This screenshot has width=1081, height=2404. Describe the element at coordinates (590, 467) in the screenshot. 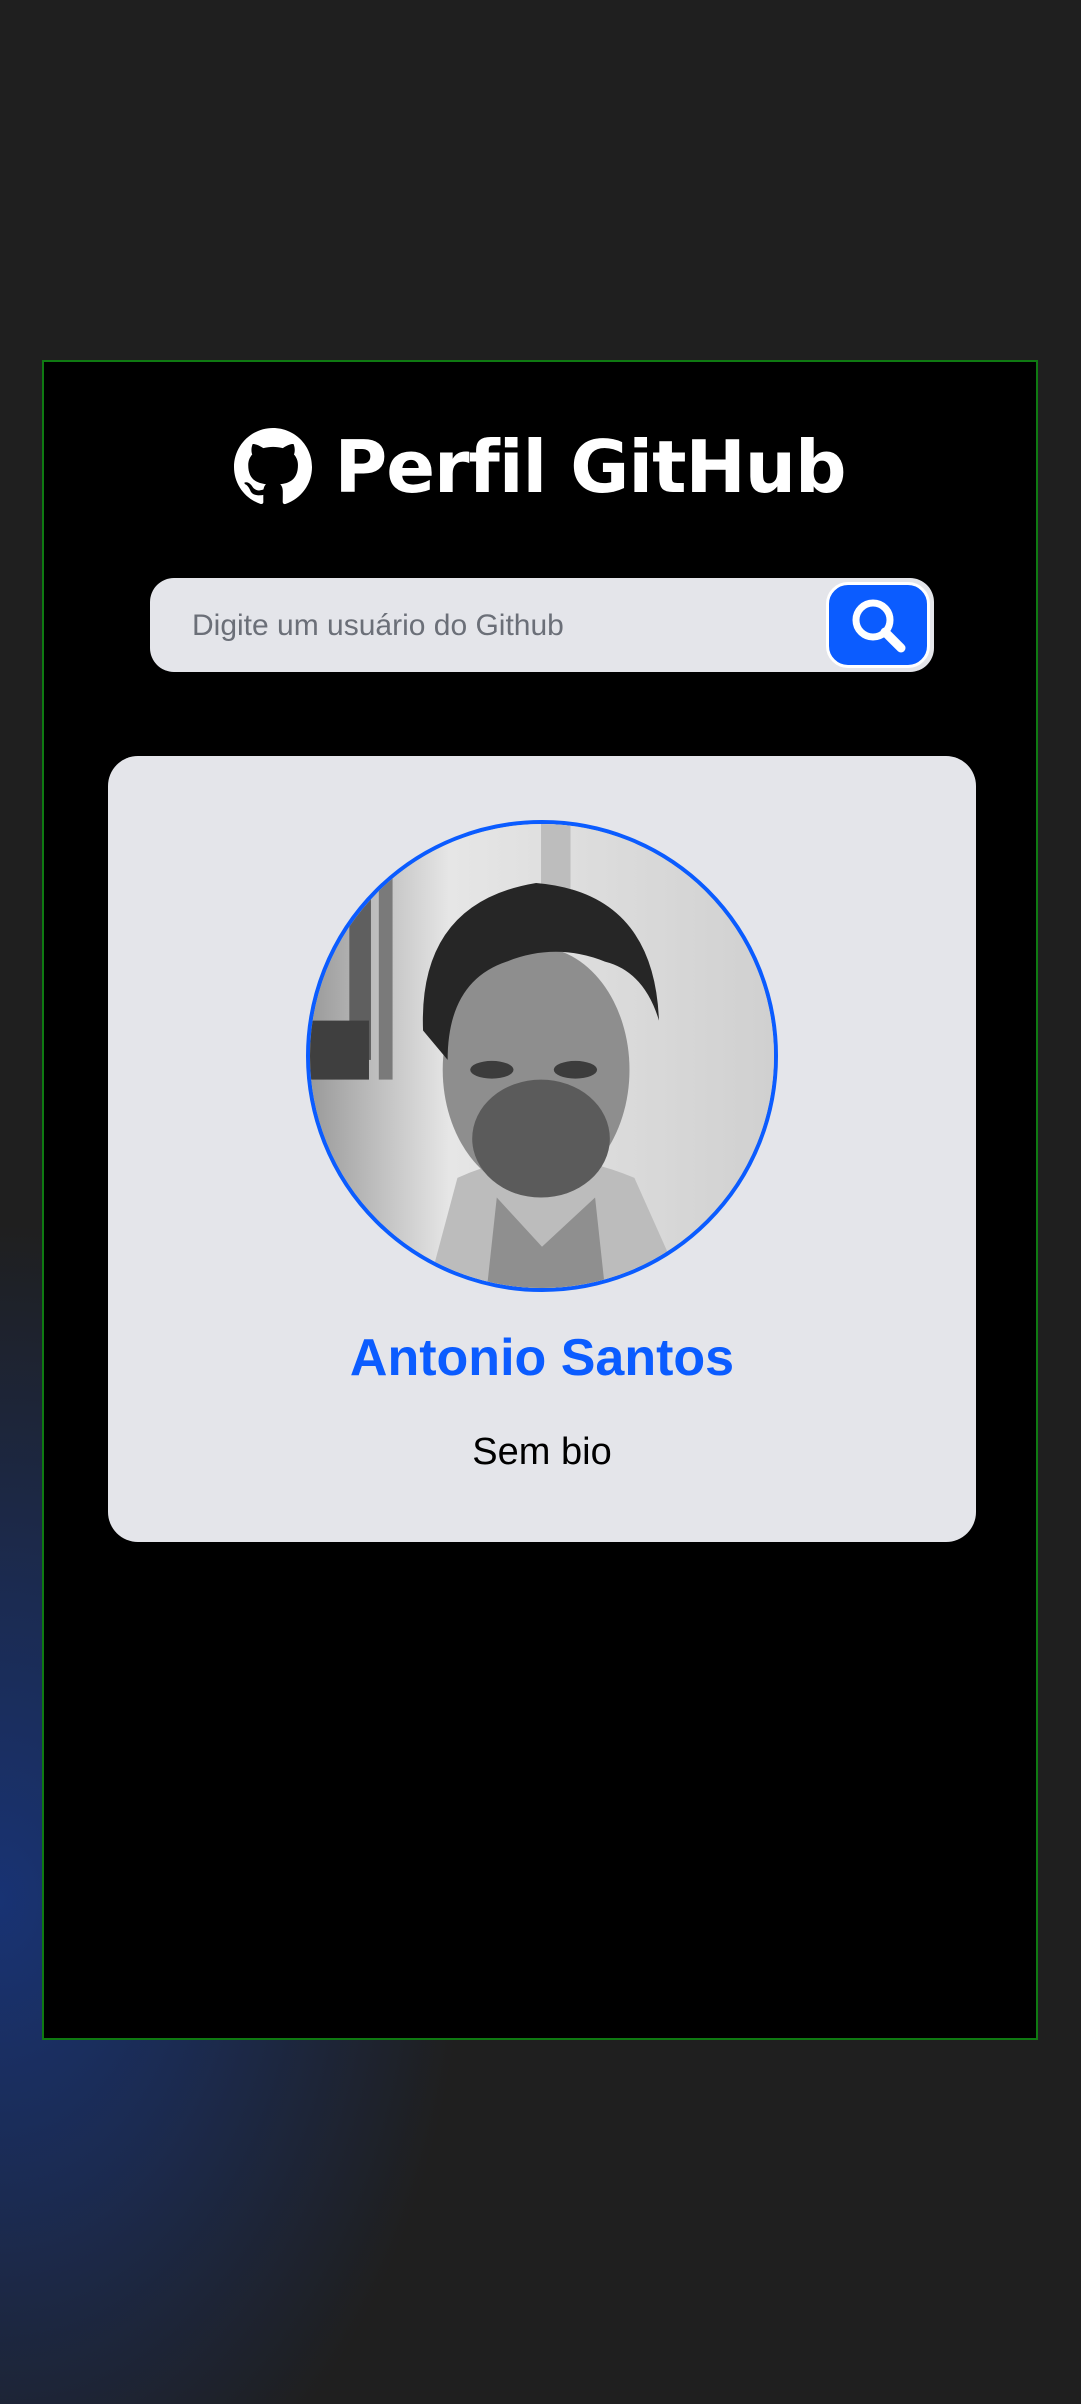

I see `page-title: Perfil GitHub` at that location.